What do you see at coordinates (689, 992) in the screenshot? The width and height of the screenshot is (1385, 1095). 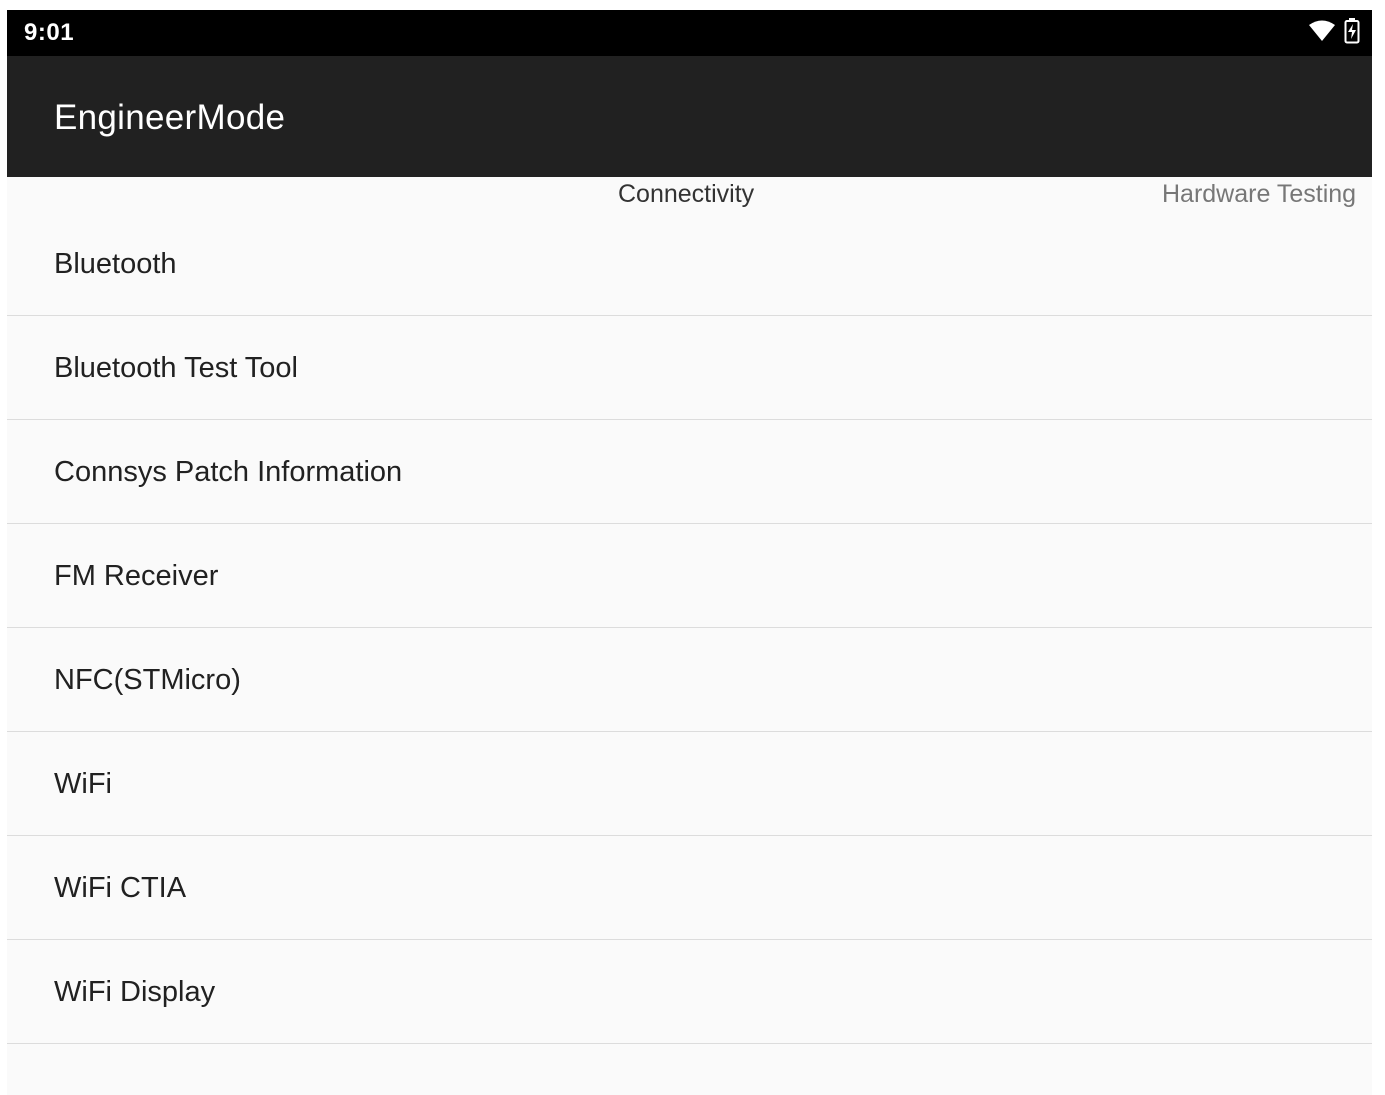 I see `list-item-wifi-display: WiFi Display` at bounding box center [689, 992].